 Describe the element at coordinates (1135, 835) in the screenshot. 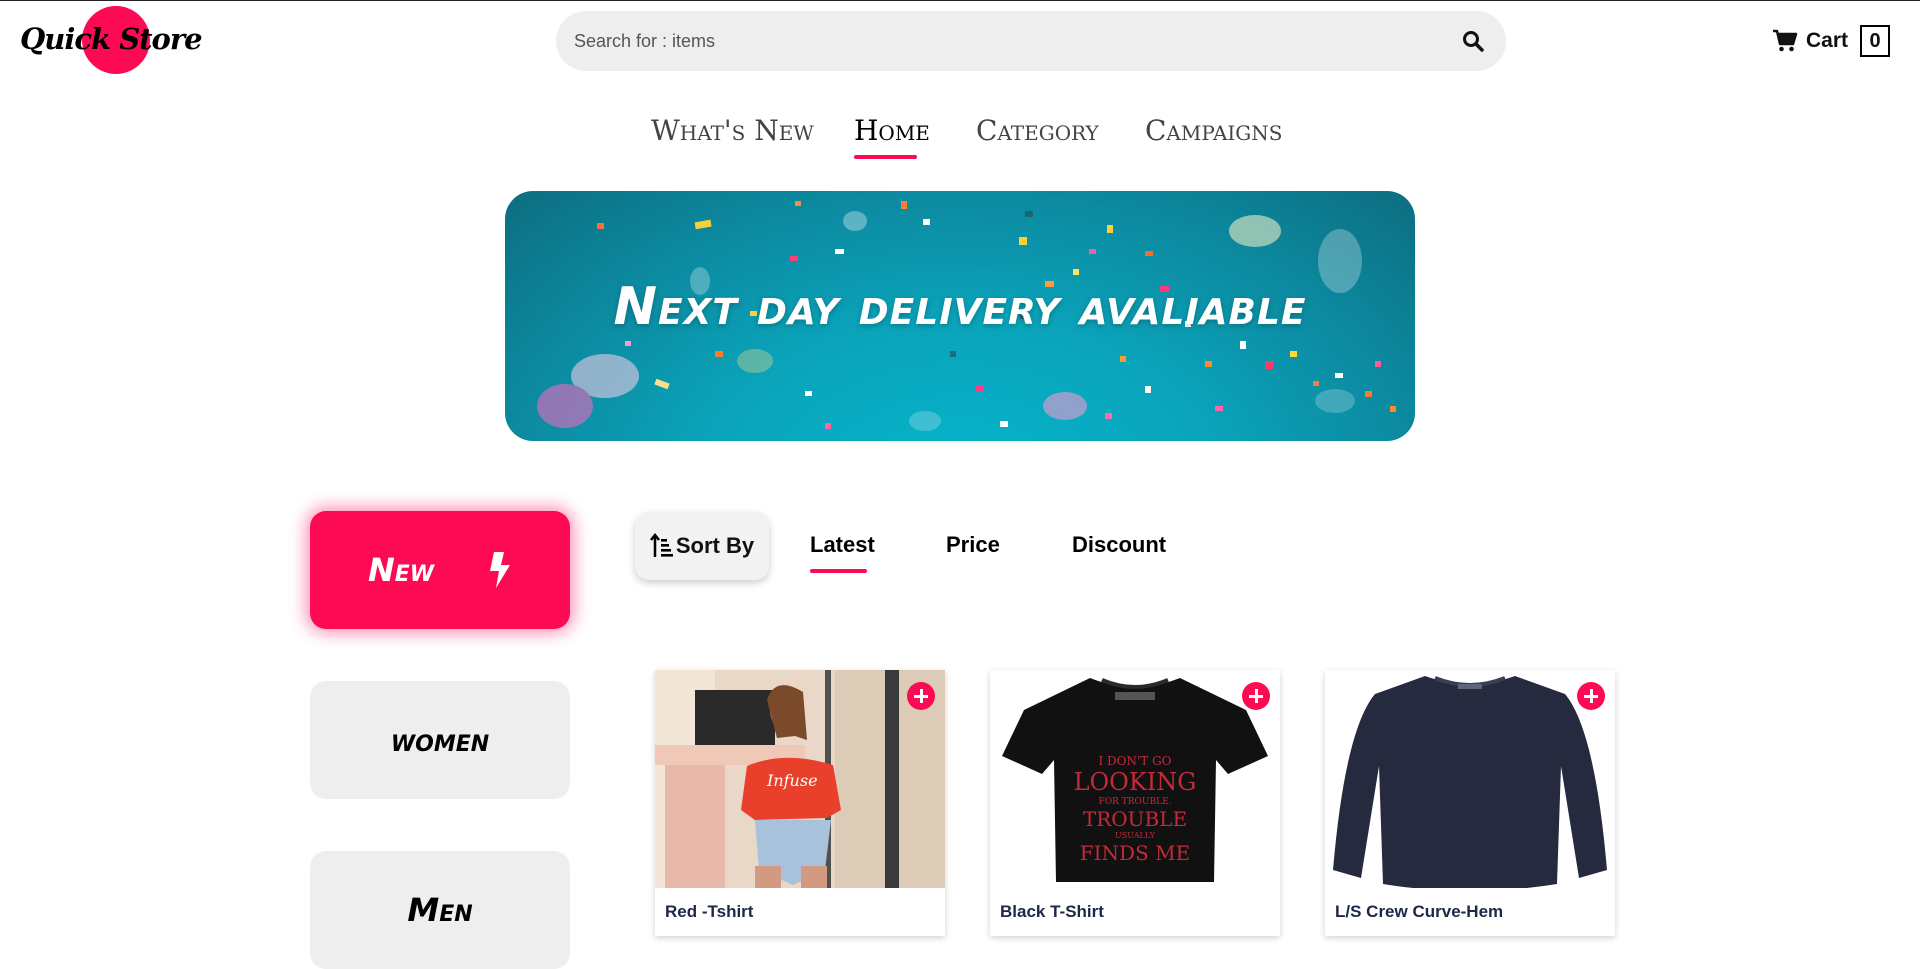

I see `svg-text: USUALLY` at that location.